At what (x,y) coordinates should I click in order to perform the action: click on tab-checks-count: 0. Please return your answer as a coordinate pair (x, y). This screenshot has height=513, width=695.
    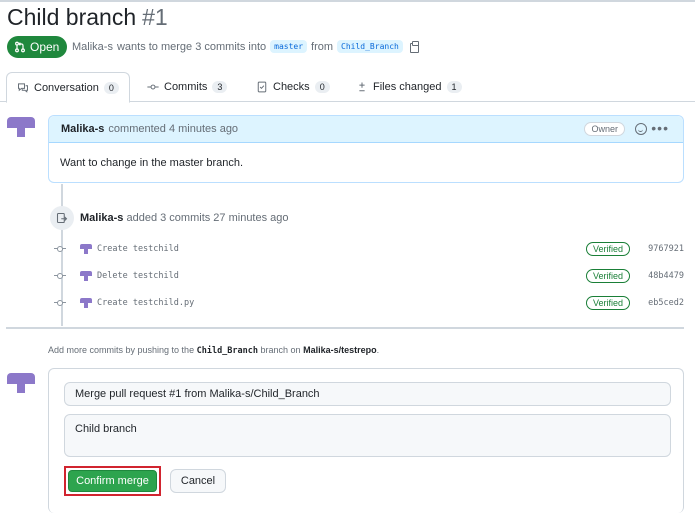
    Looking at the image, I should click on (322, 87).